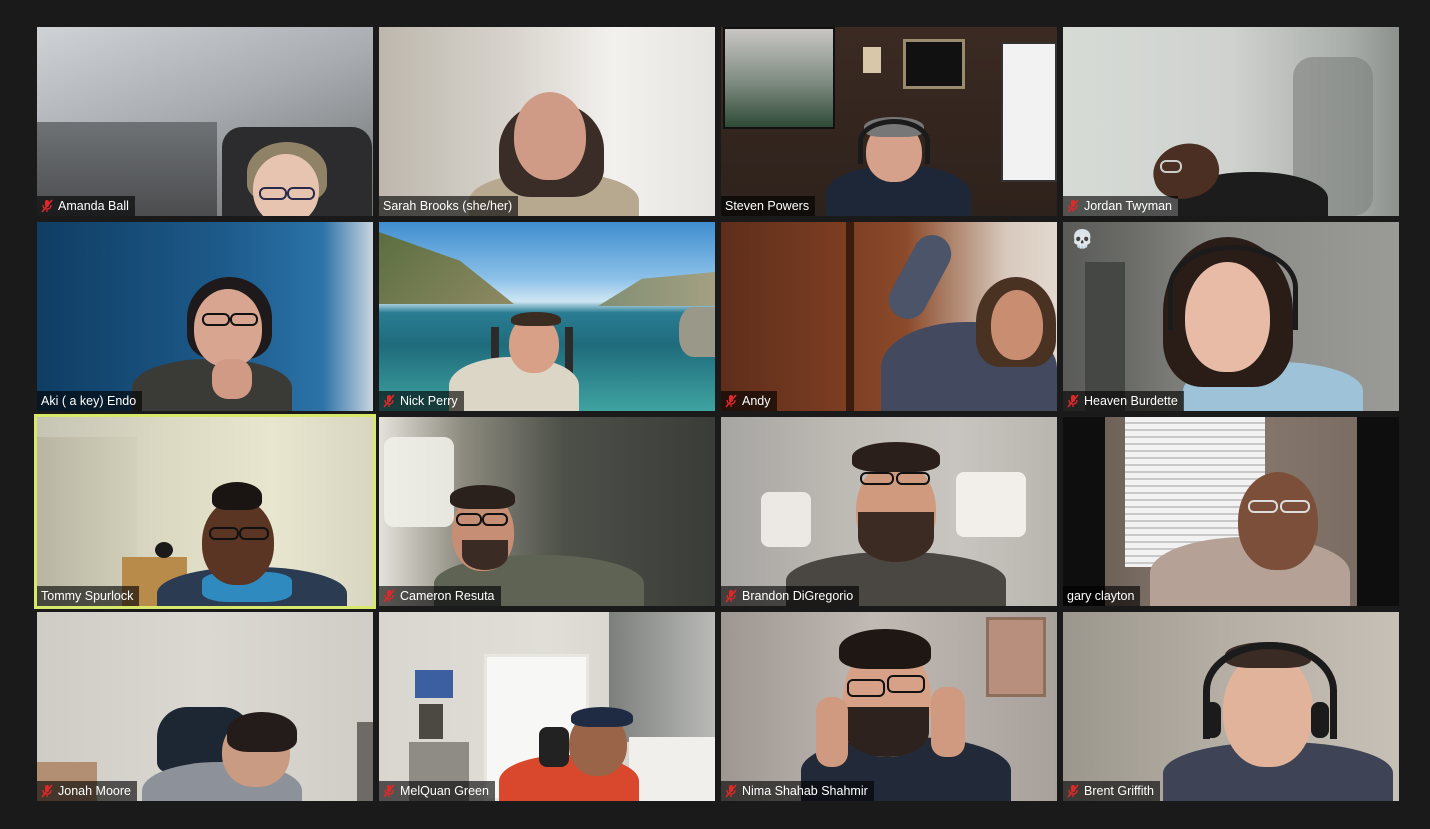  I want to click on participant-tile: Aki ( a key) Endo, so click(205, 316).